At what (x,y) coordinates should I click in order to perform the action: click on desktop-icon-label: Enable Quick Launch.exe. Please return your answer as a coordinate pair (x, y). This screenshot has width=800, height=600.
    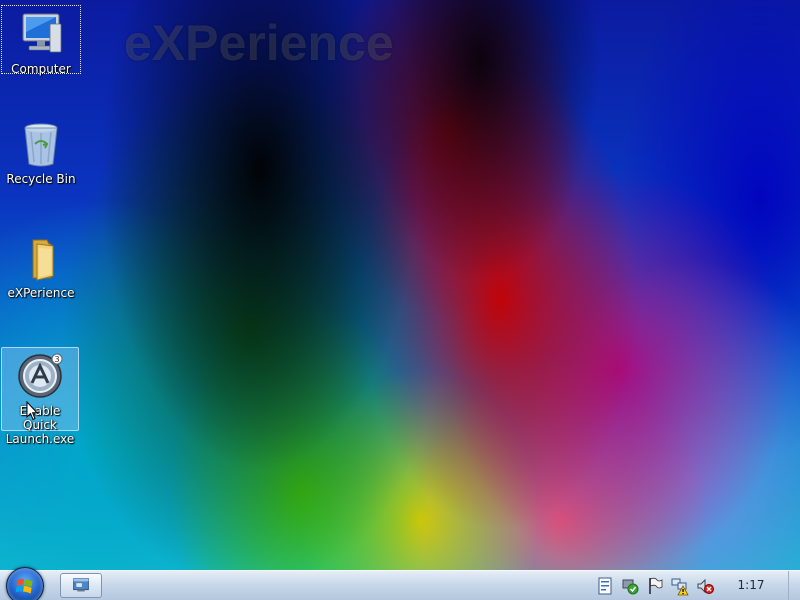
    Looking at the image, I should click on (40, 425).